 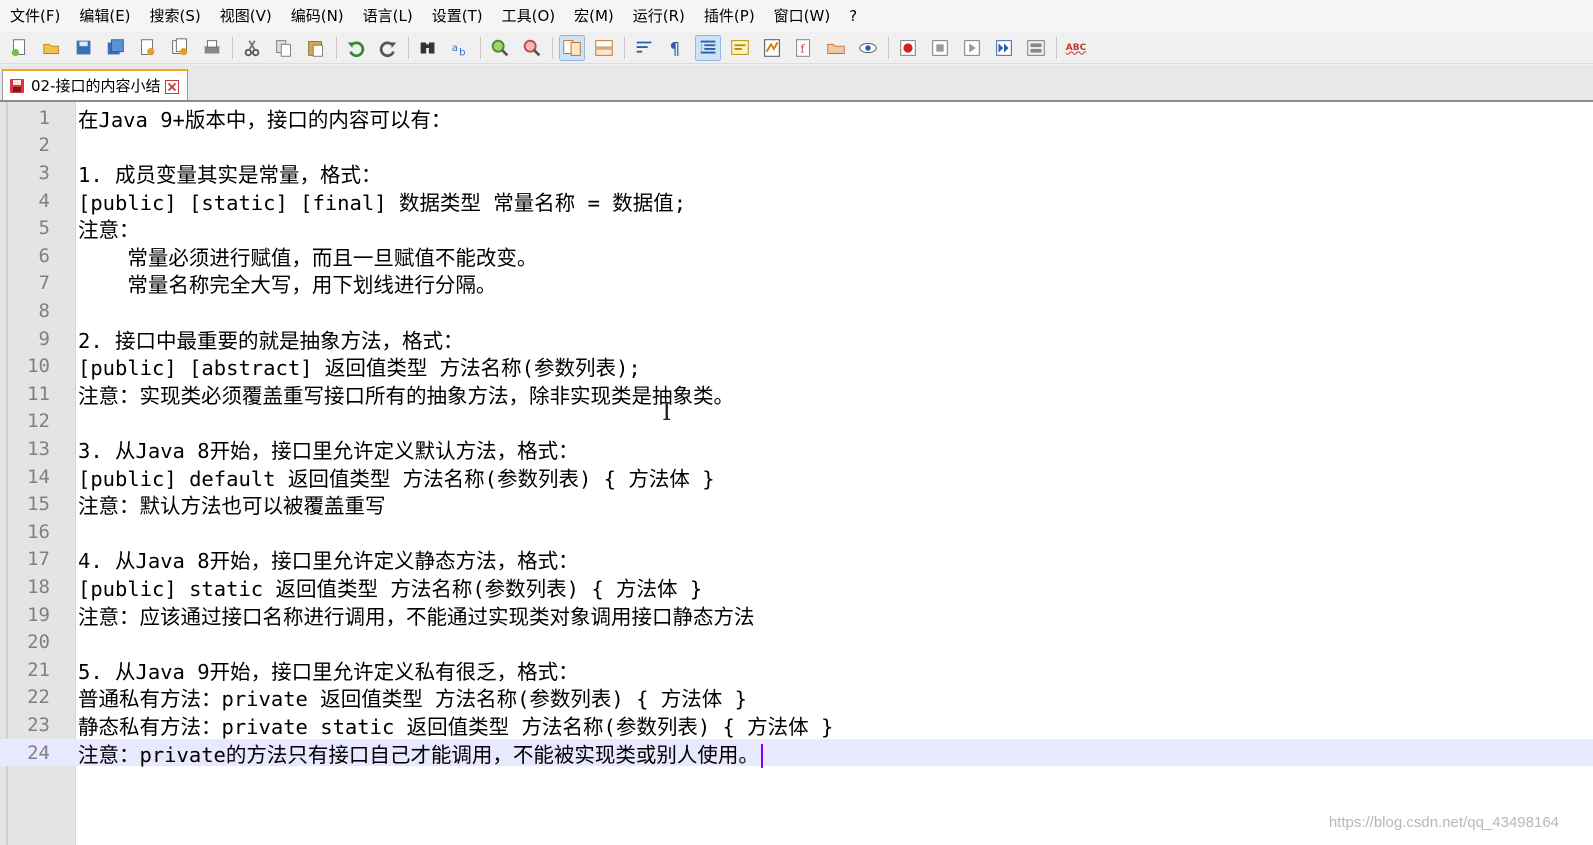 I want to click on run-macro-multiple-icon, so click(x=1004, y=48).